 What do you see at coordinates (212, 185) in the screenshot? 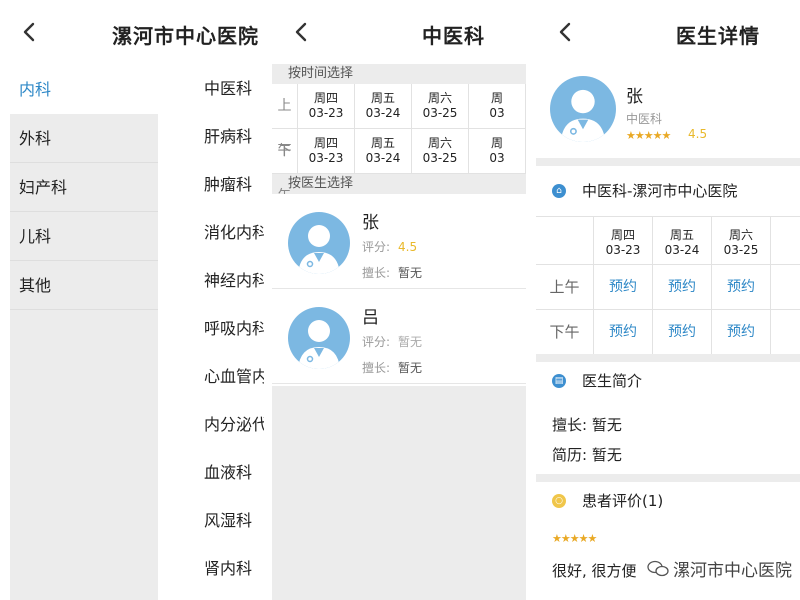
I see `subdepartment-item: 肿瘤科` at bounding box center [212, 185].